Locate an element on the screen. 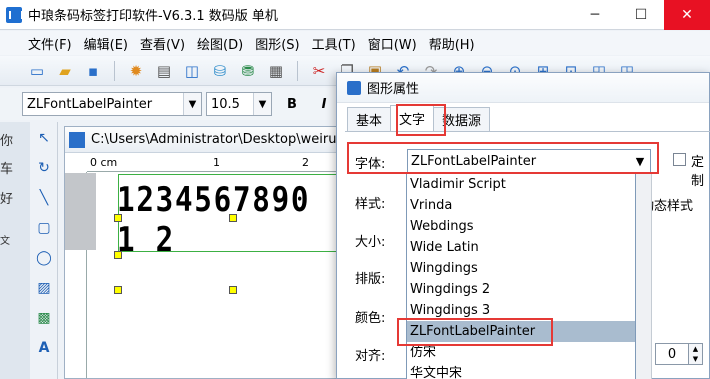 The width and height of the screenshot is (710, 379). database-icon: ⛁ is located at coordinates (220, 71).